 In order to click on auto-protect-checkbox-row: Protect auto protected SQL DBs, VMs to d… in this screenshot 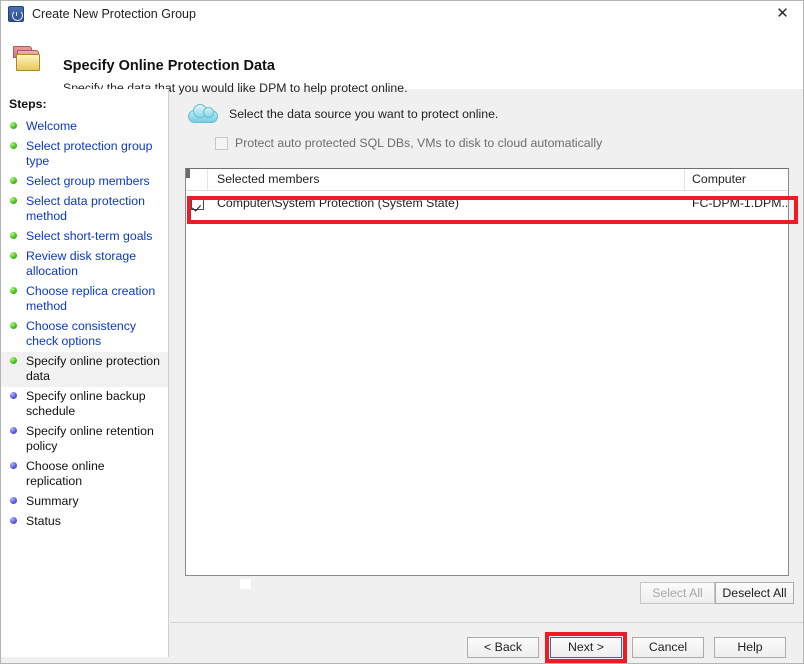, I will do `click(408, 143)`.